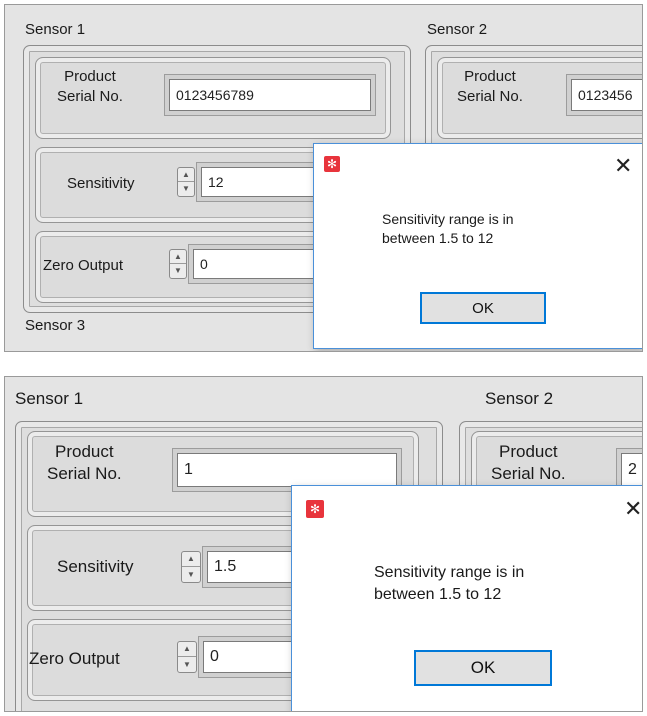 The width and height of the screenshot is (647, 716). I want to click on zero-output-input: 0, so click(256, 264).